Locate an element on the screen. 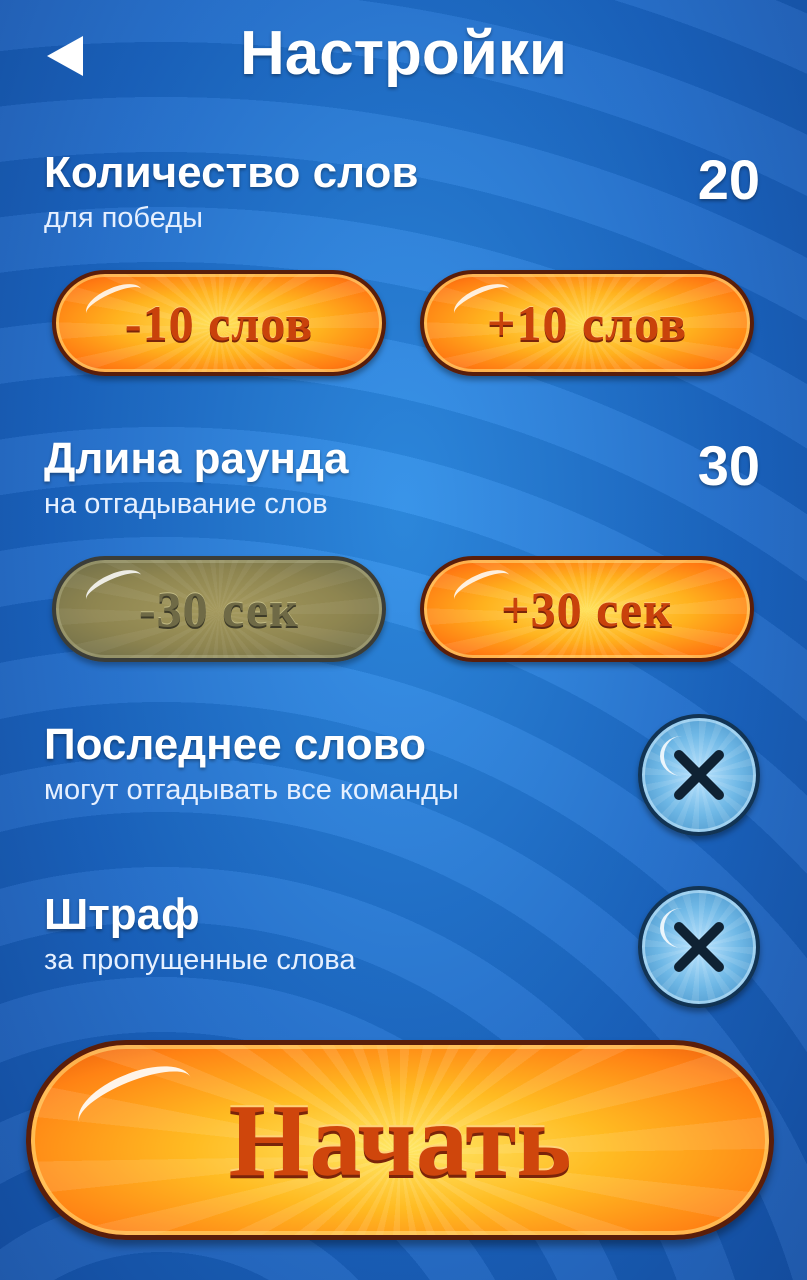 Image resolution: width=807 pixels, height=1280 pixels. last-word-toggle is located at coordinates (699, 775).